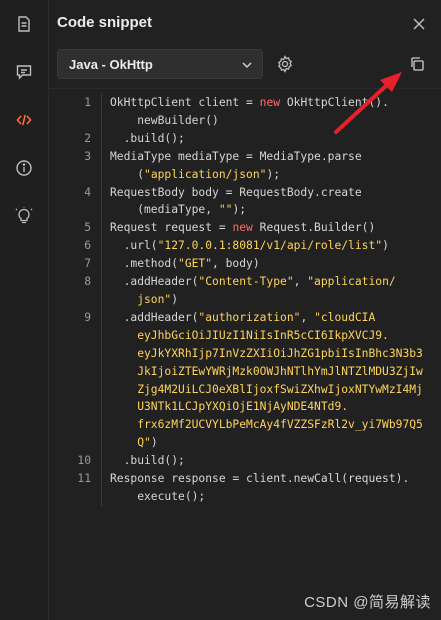 The image size is (441, 620). Describe the element at coordinates (87, 282) in the screenshot. I see `line-number: 8` at that location.